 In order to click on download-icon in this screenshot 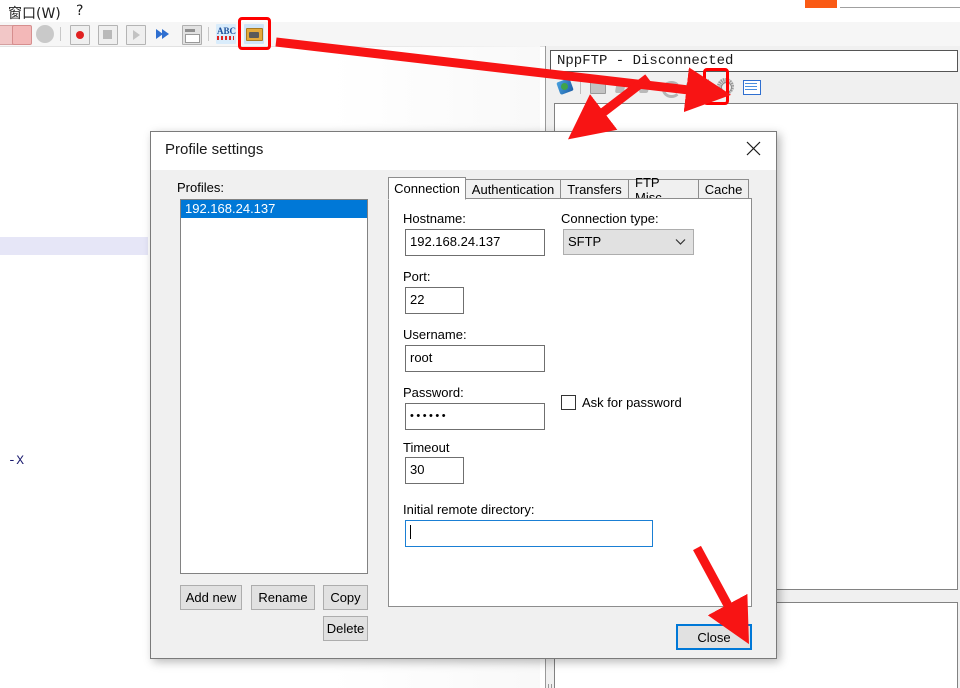, I will do `click(597, 86)`.